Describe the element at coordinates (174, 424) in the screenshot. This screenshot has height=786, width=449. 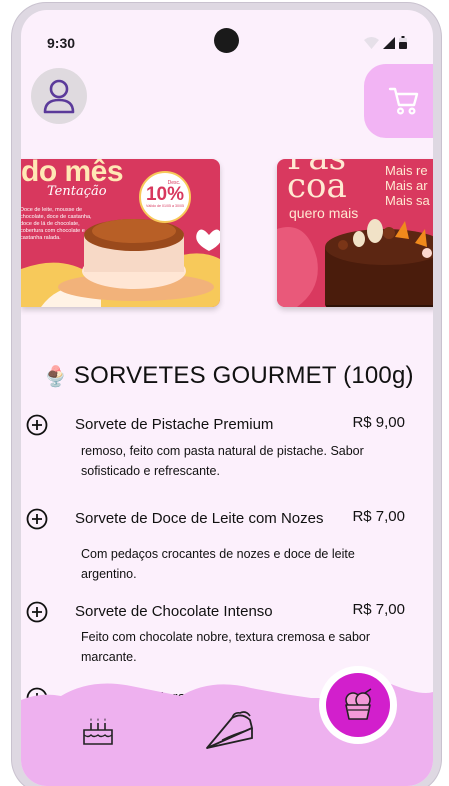
I see `item-name: Sorvete de Pistache Premium` at that location.